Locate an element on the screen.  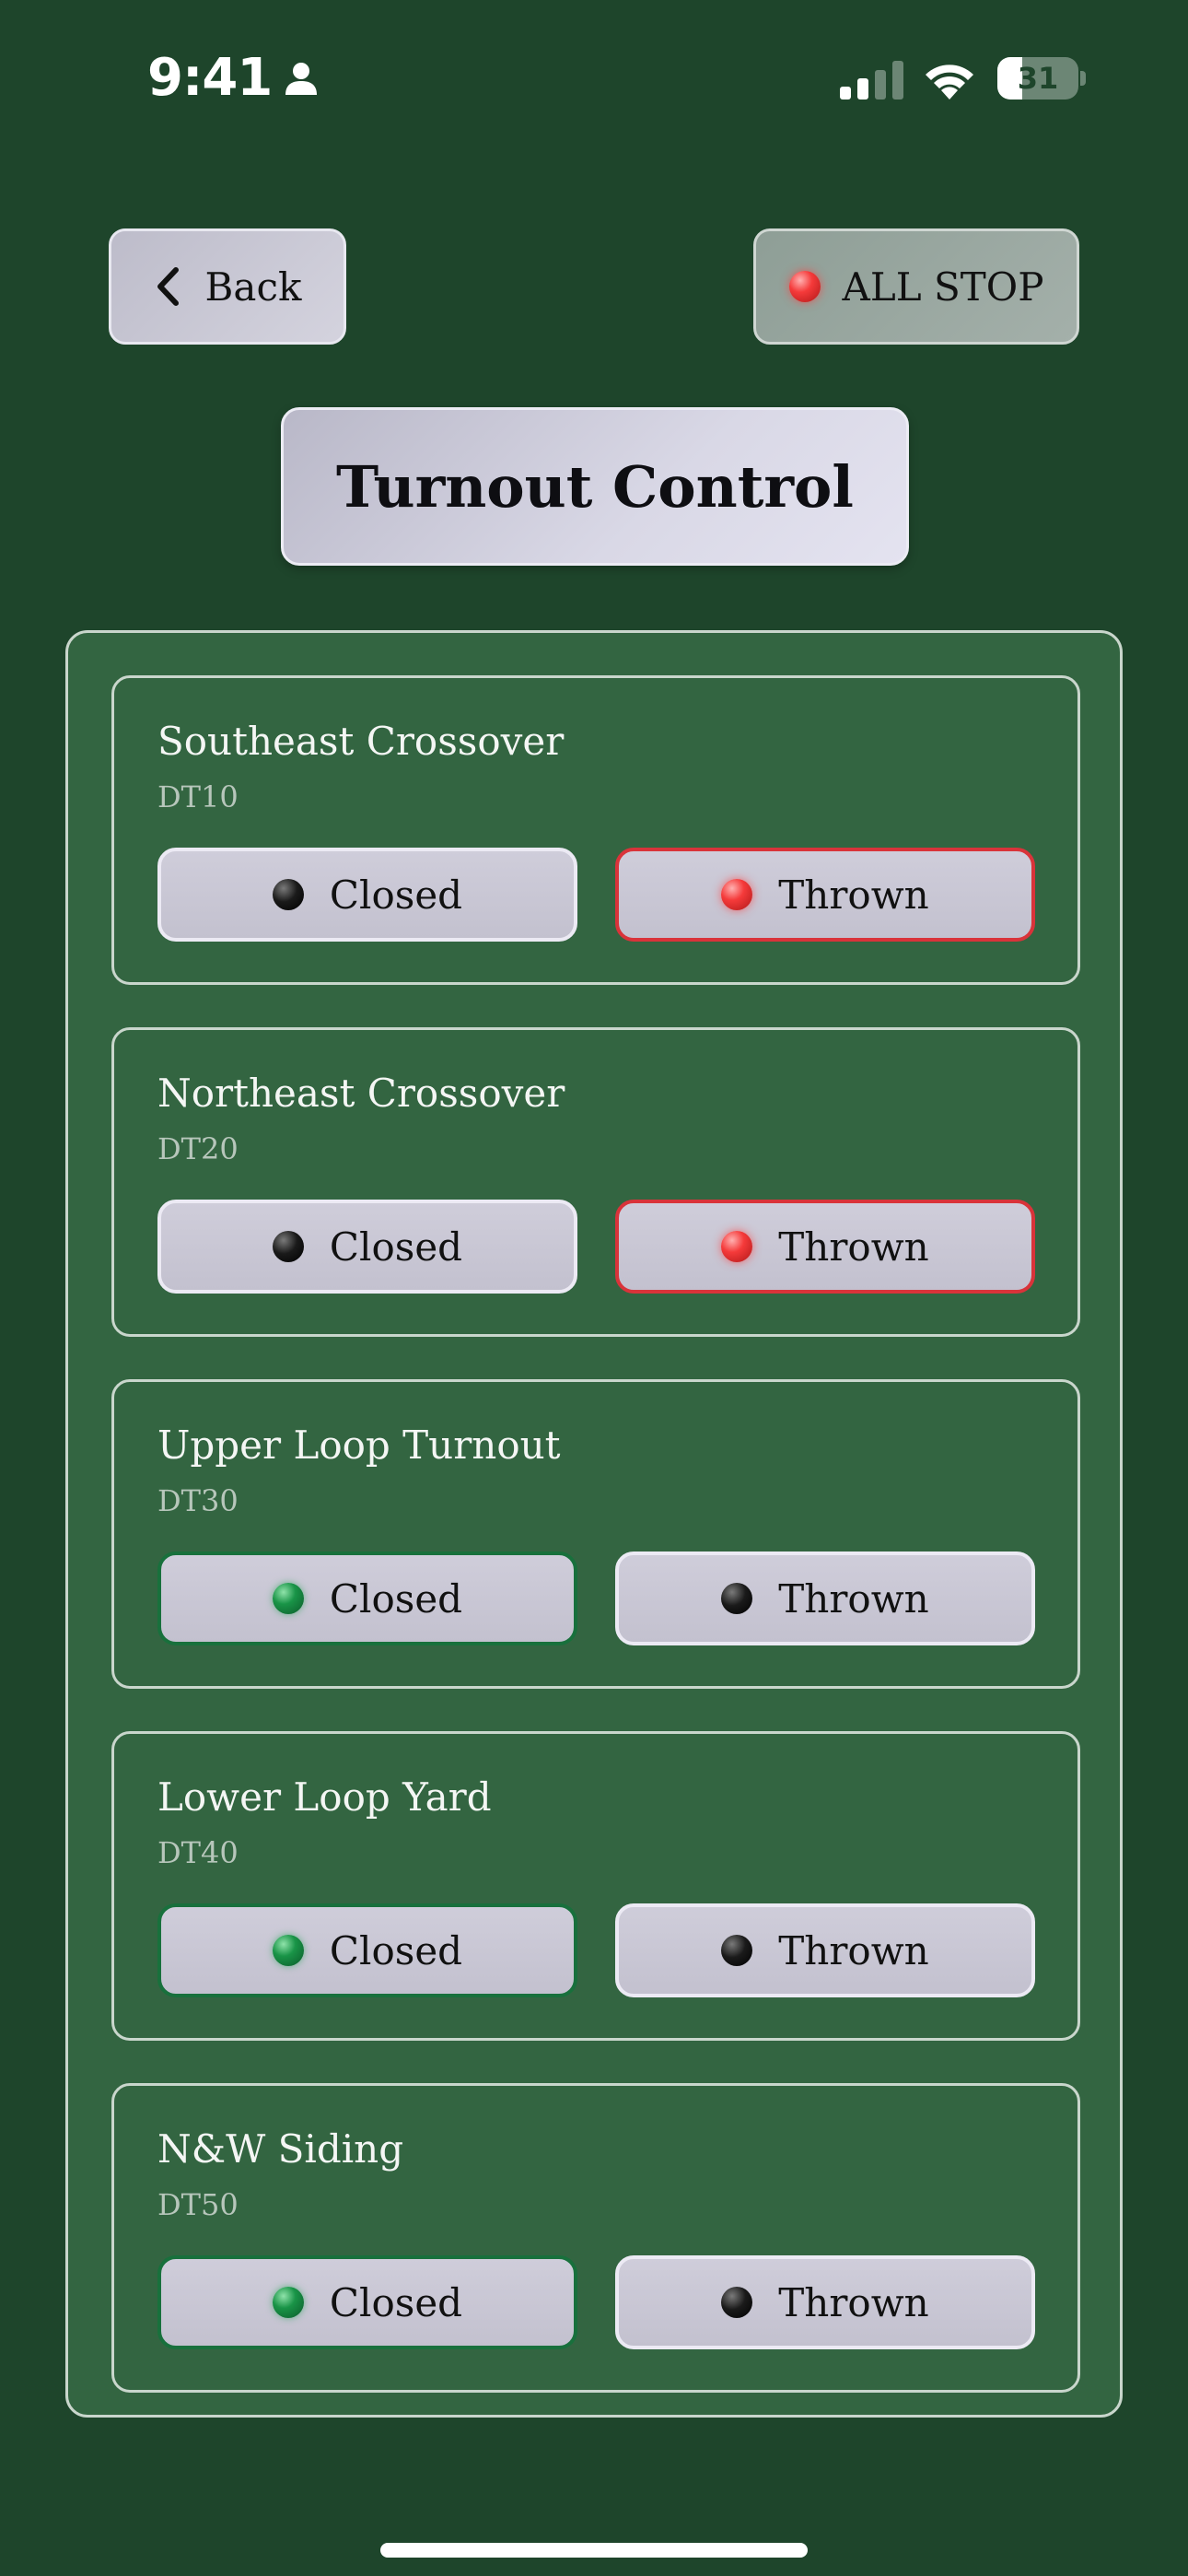
turnout-card: Southeast Crossover DT10 Closed Thrown is located at coordinates (595, 830).